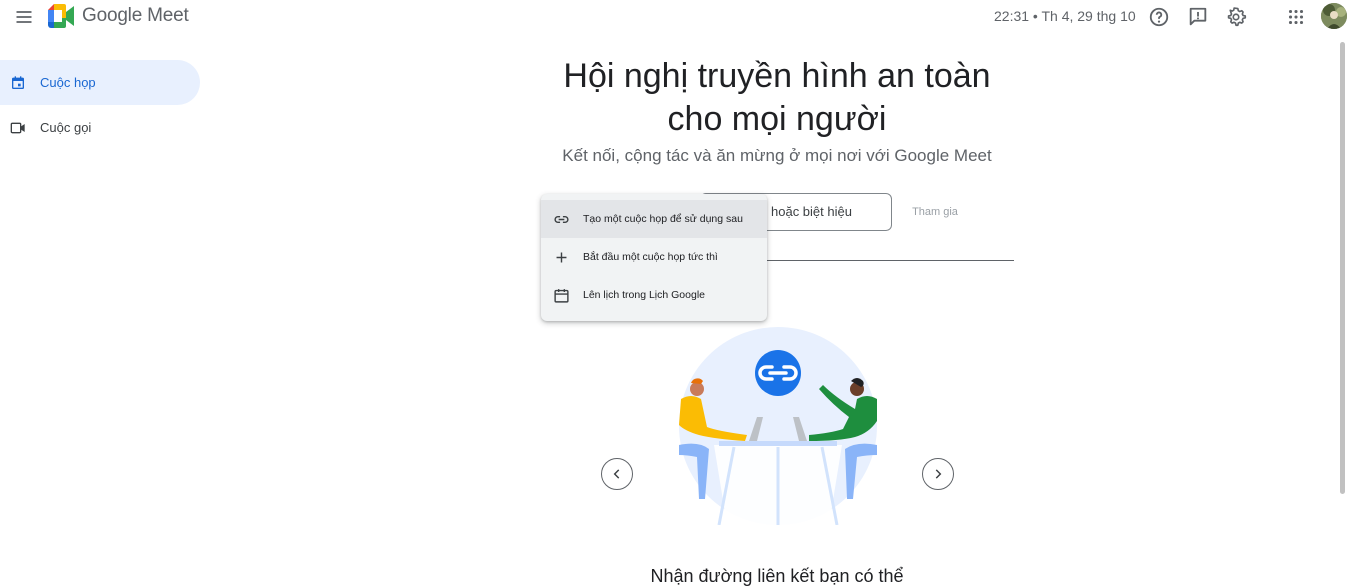  I want to click on link-icon, so click(561, 219).